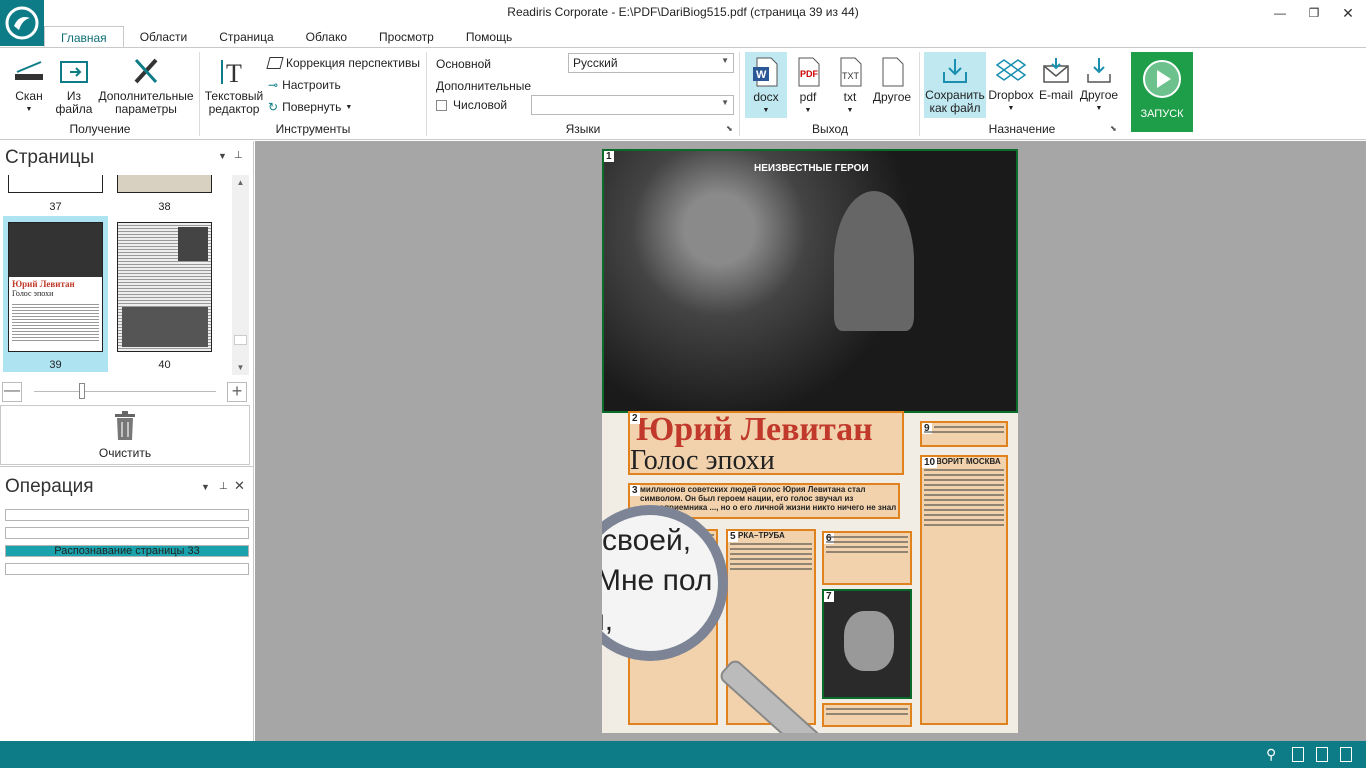 The height and width of the screenshot is (768, 1366). I want to click on app-logo-icon, so click(22, 23).